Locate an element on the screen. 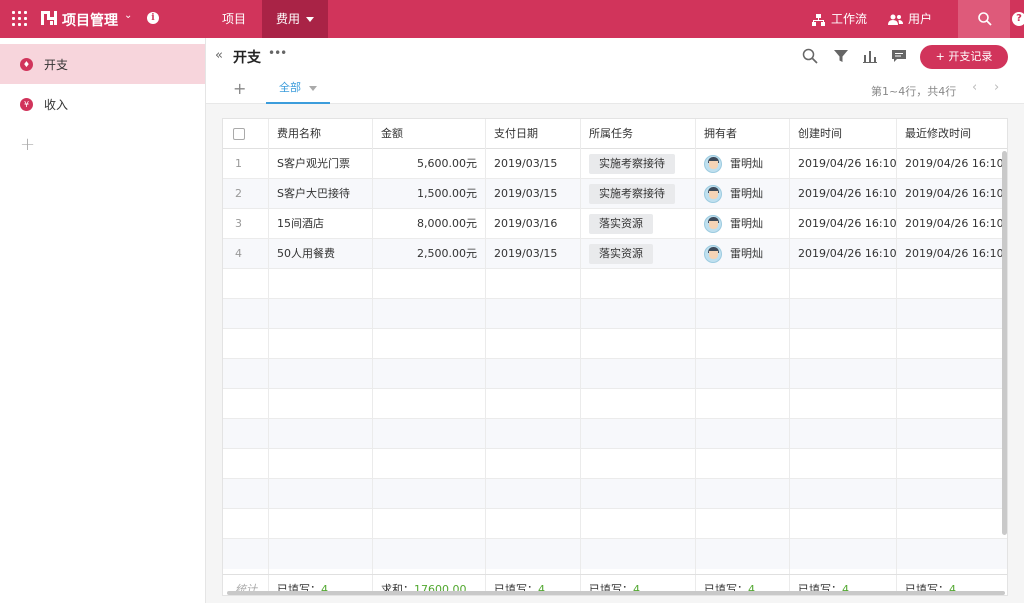  app-logo-icon is located at coordinates (49, 18).